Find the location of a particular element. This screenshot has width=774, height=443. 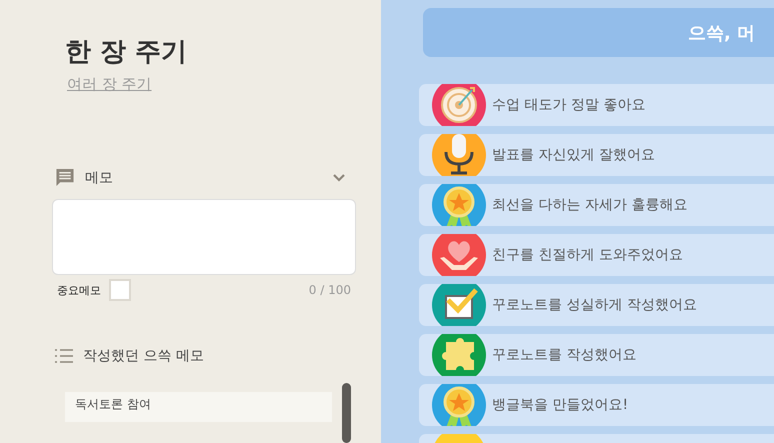

memo-label: 메모 is located at coordinates (99, 177).